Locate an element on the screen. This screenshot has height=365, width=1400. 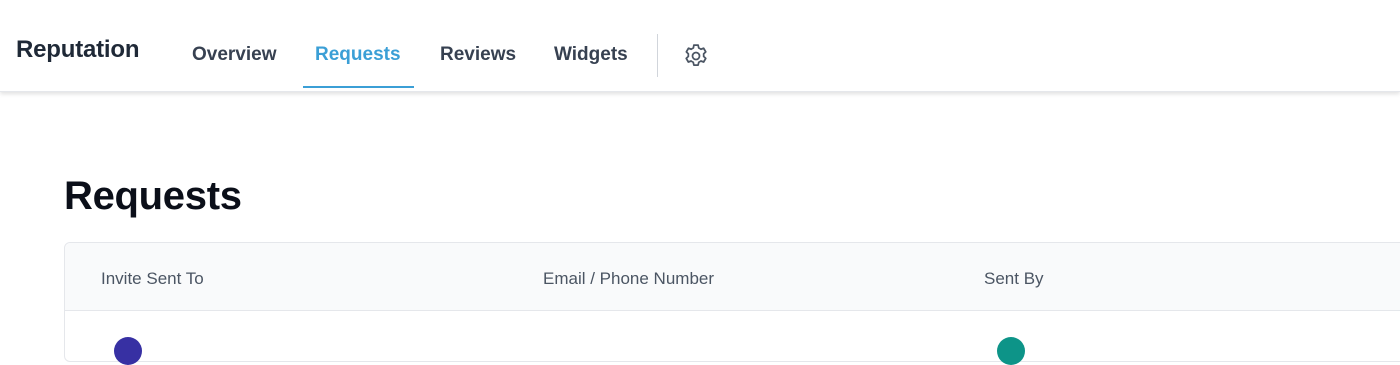
column-header-email-phone: Email / Phone Number is located at coordinates (628, 279).